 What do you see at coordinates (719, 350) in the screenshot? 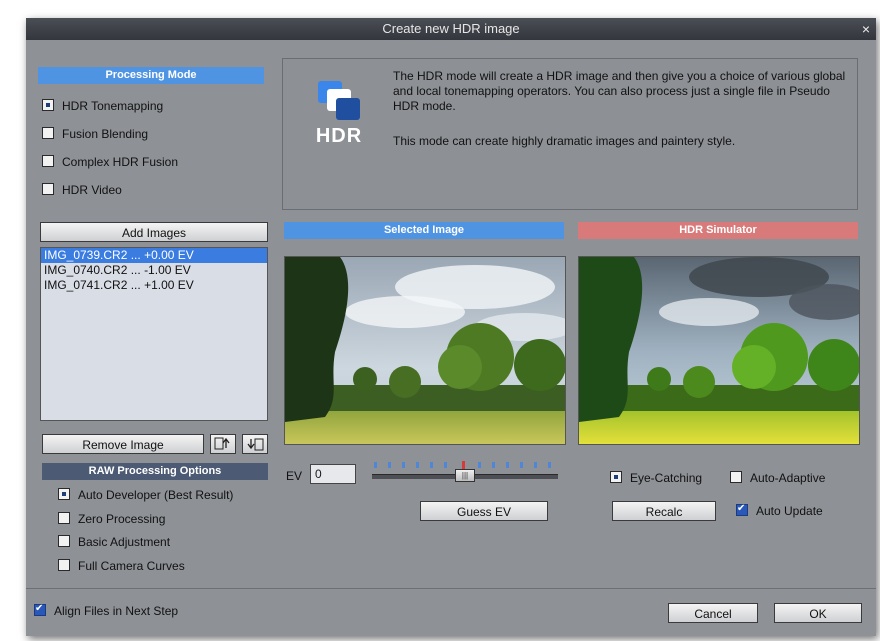
I see `hdr-simulator-preview` at bounding box center [719, 350].